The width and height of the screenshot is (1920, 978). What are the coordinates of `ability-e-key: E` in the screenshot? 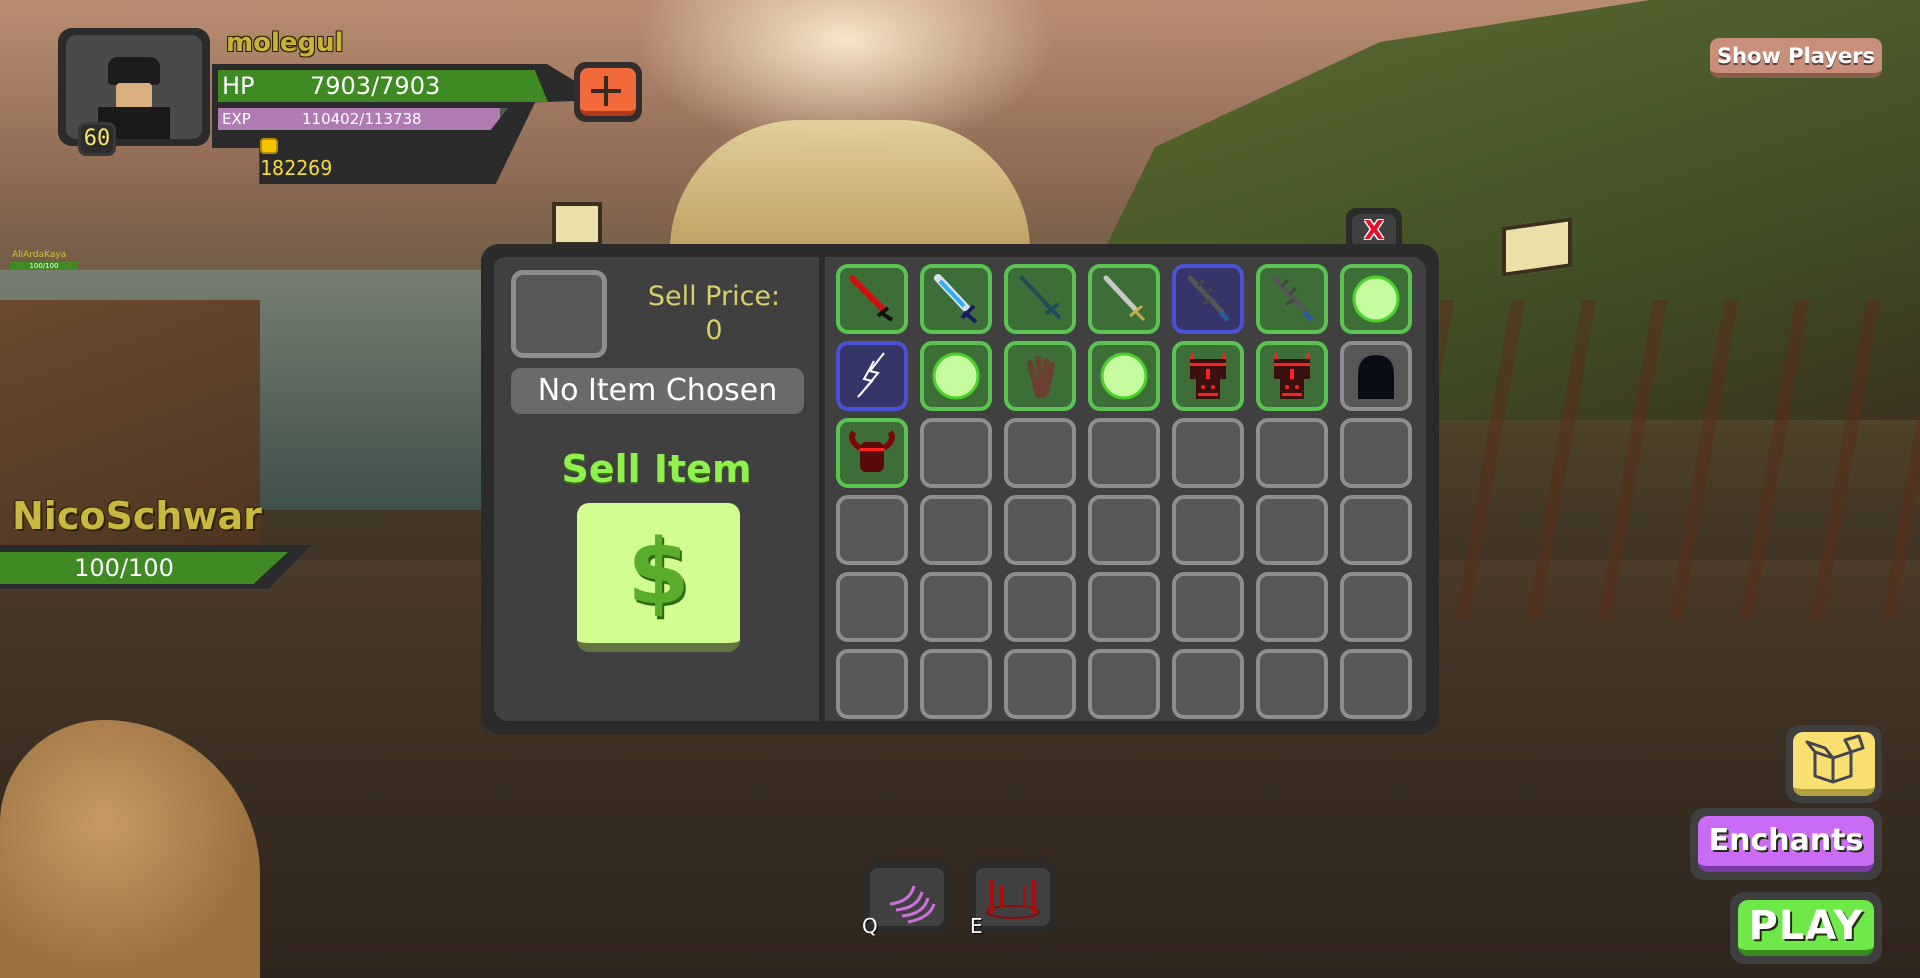 It's located at (976, 926).